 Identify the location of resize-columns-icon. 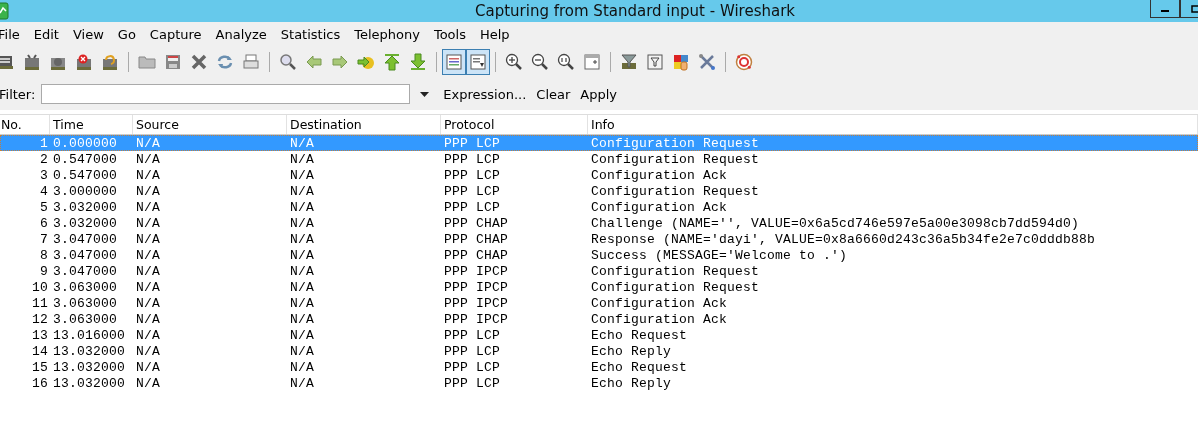
(592, 62).